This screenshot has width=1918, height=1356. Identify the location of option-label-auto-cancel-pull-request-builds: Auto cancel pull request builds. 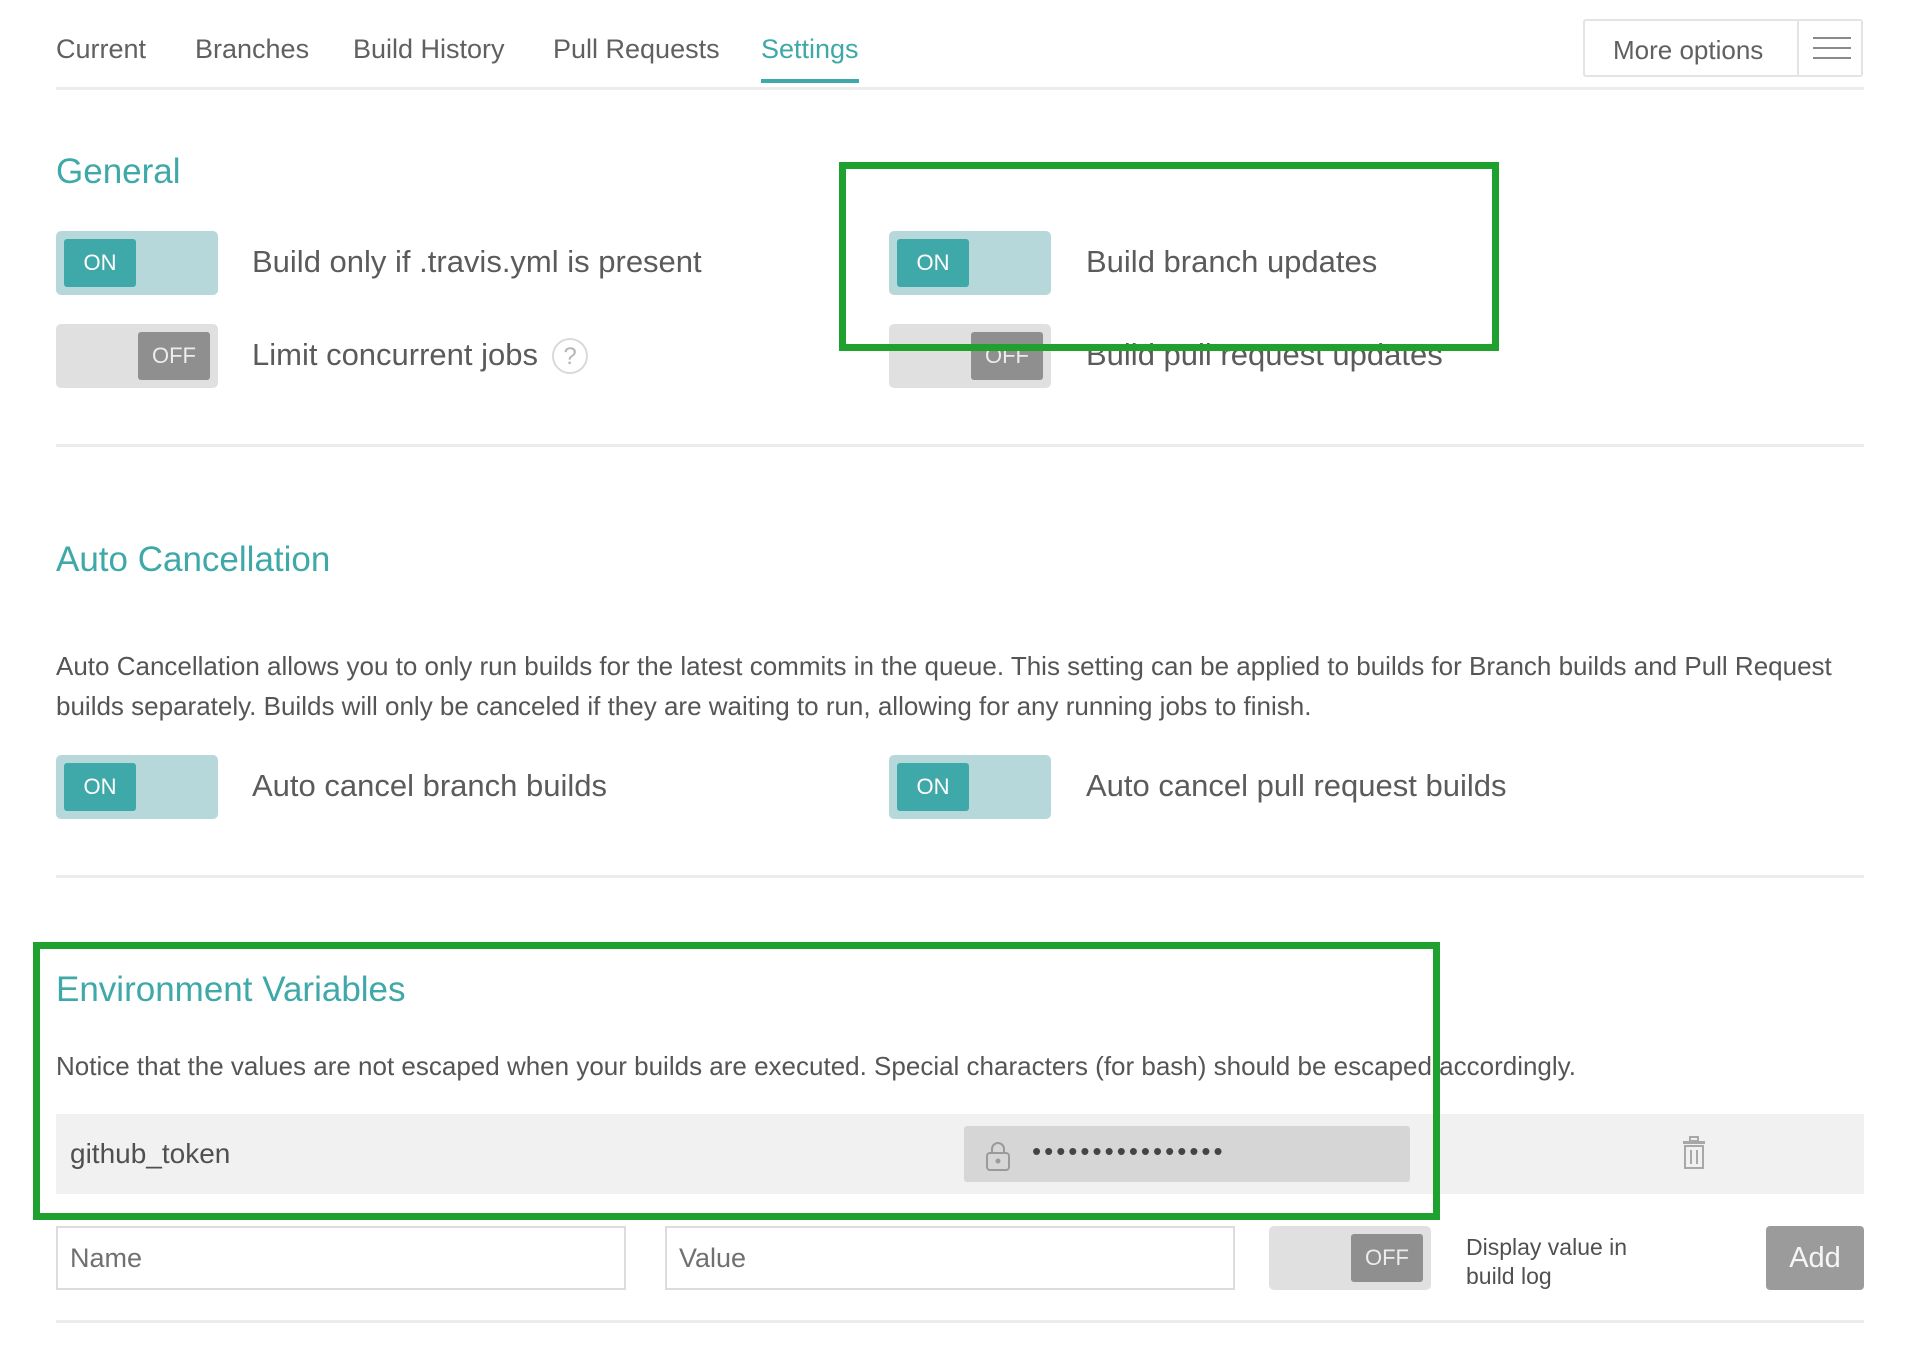
(1296, 785).